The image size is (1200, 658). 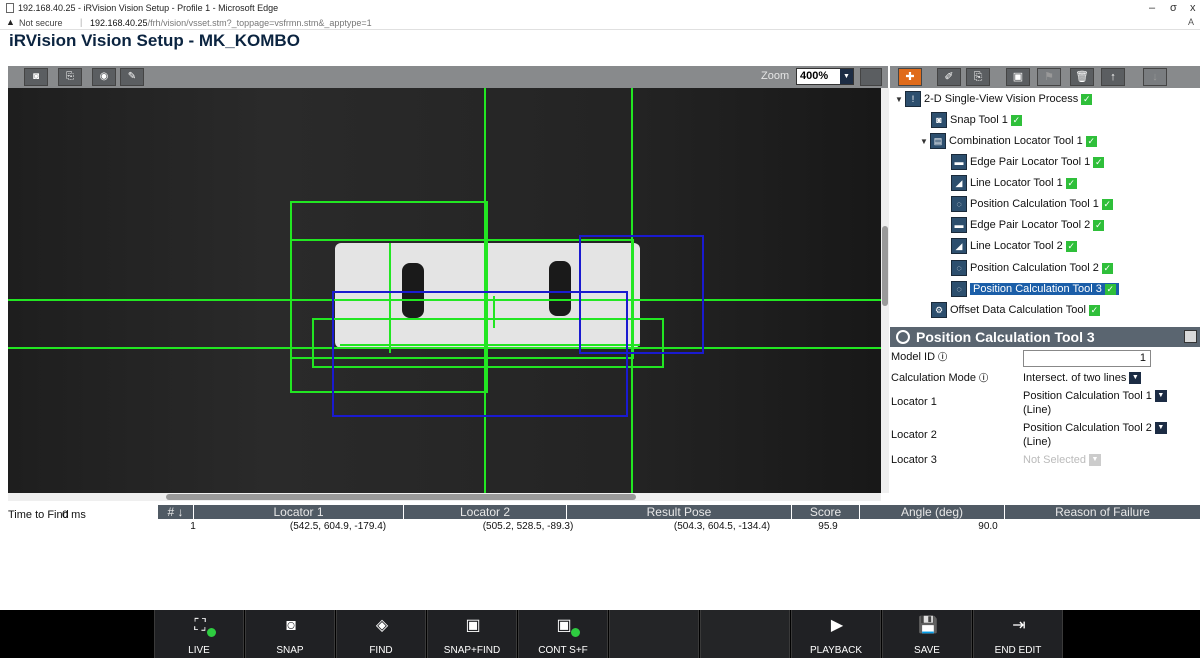 I want to click on locator2-label: Locator 2, so click(x=914, y=435).